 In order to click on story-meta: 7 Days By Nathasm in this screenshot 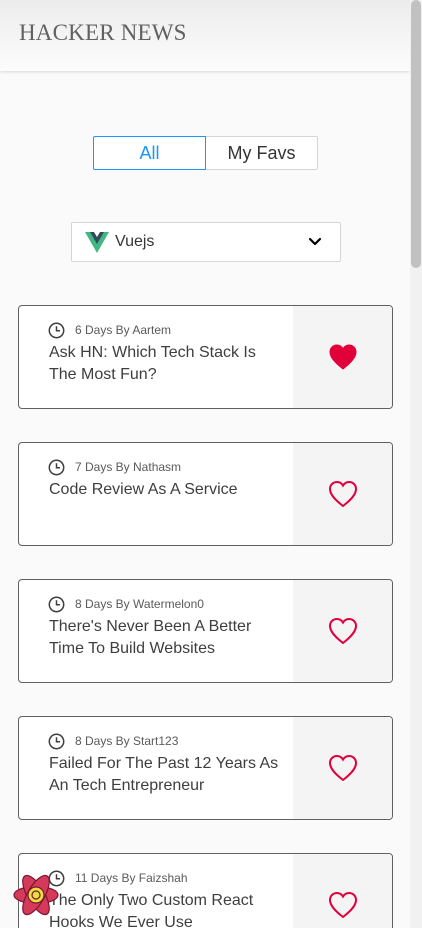, I will do `click(114, 467)`.